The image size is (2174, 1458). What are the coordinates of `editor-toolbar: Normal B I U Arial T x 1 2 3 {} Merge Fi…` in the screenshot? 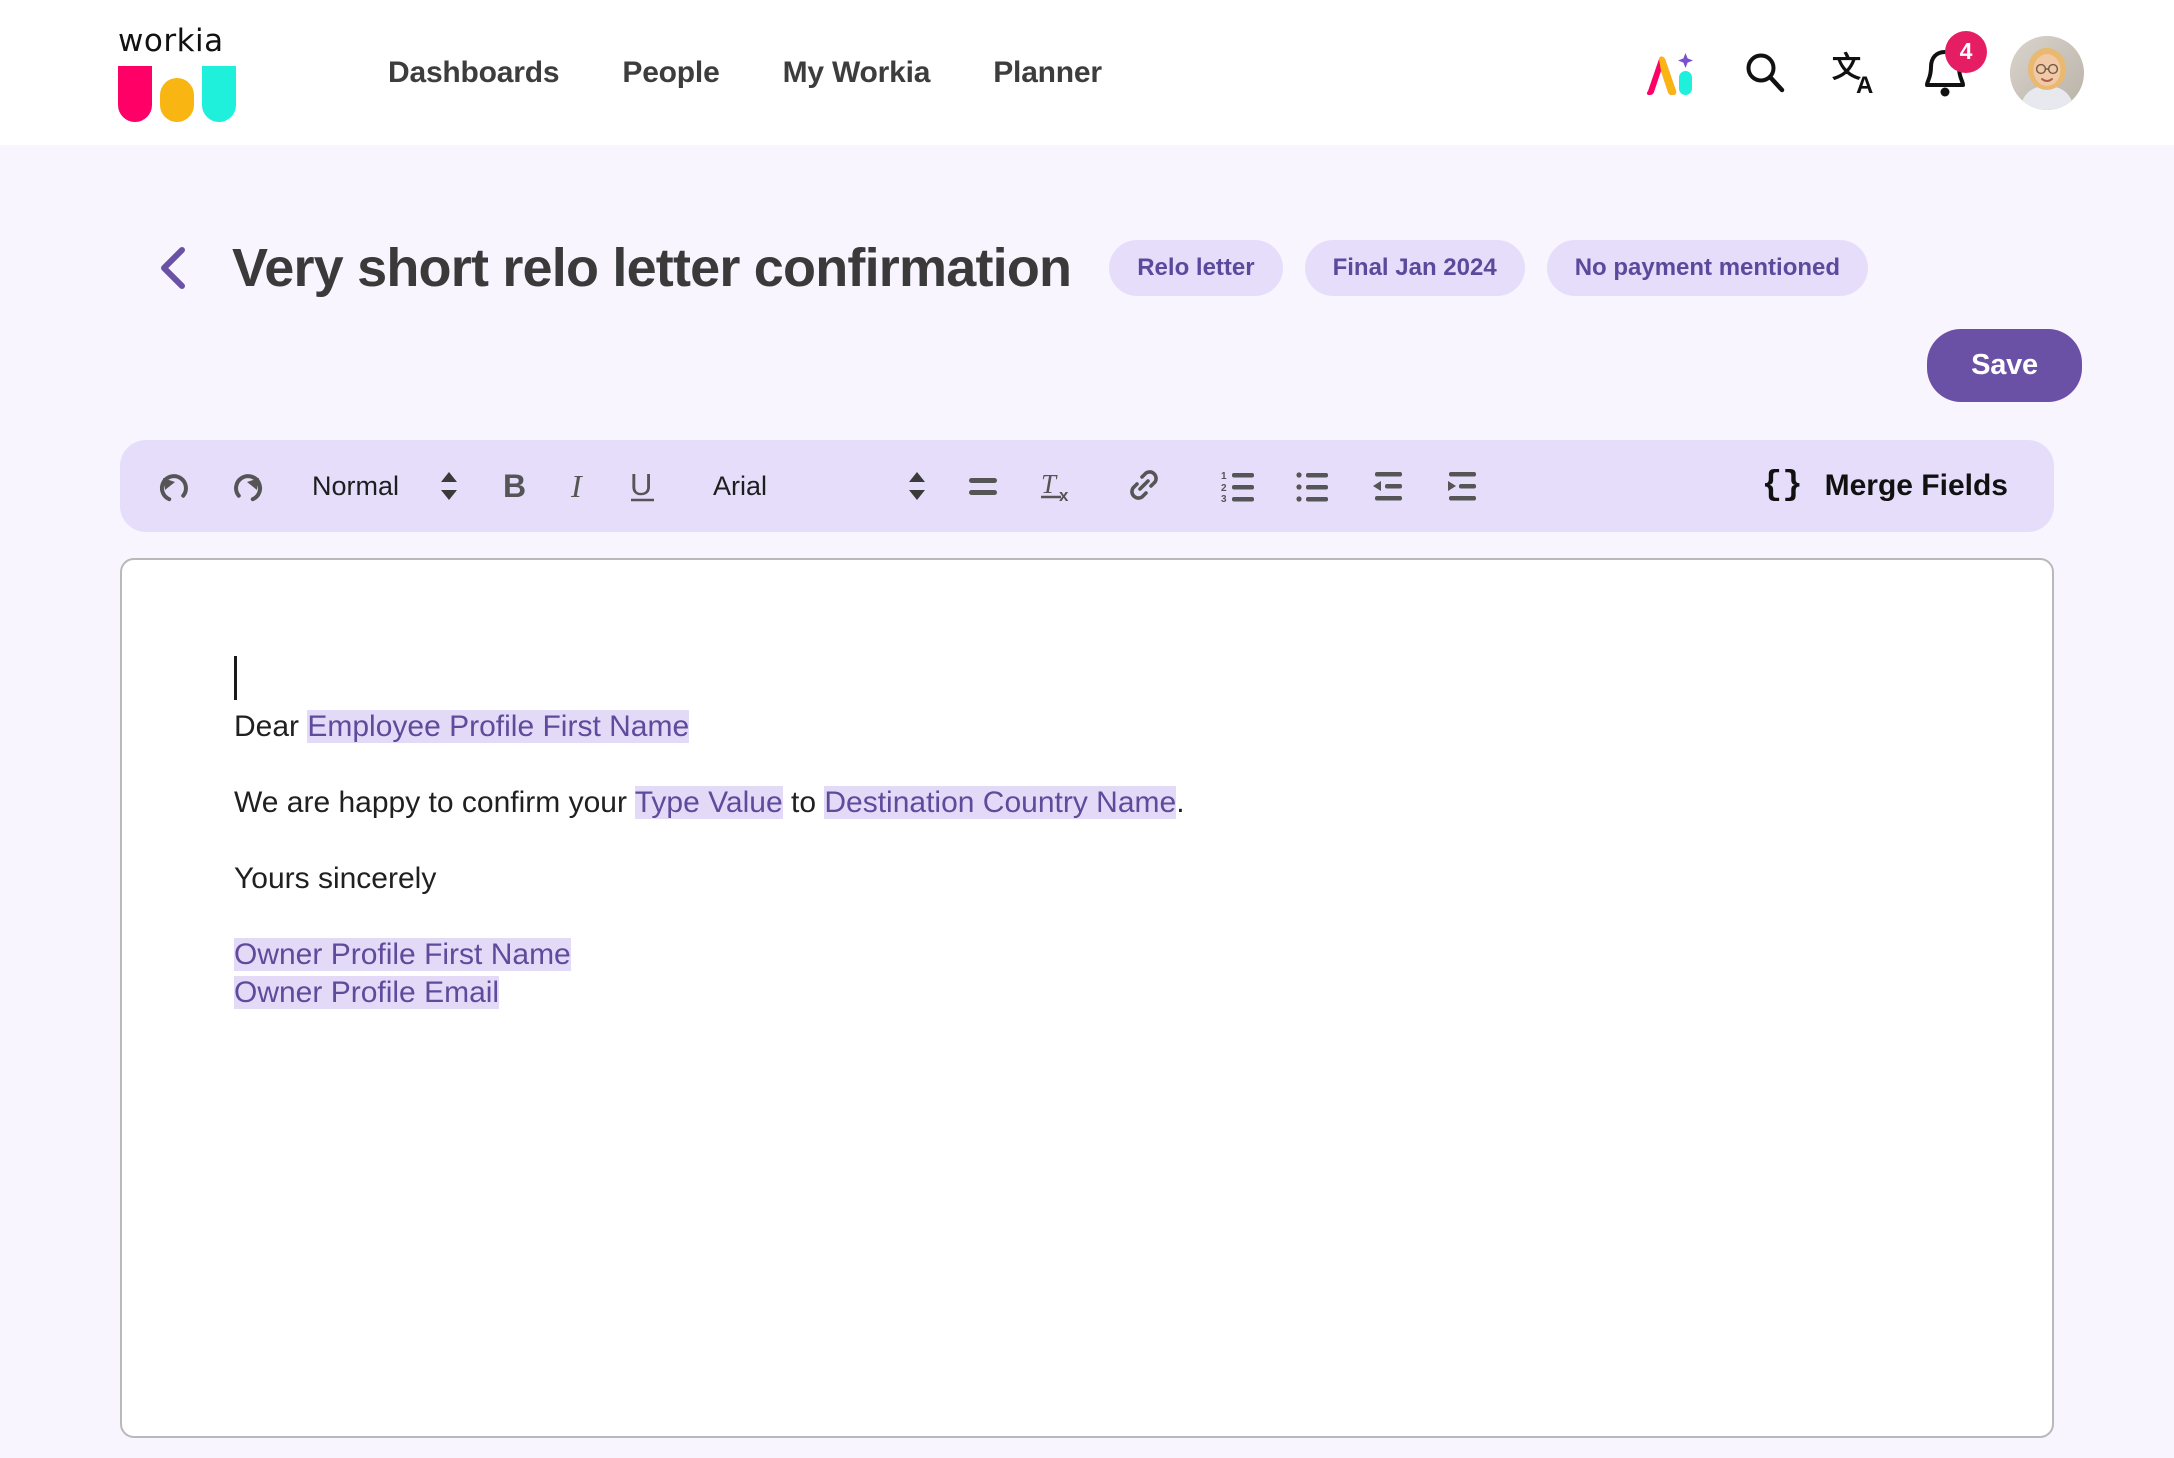 It's located at (1087, 486).